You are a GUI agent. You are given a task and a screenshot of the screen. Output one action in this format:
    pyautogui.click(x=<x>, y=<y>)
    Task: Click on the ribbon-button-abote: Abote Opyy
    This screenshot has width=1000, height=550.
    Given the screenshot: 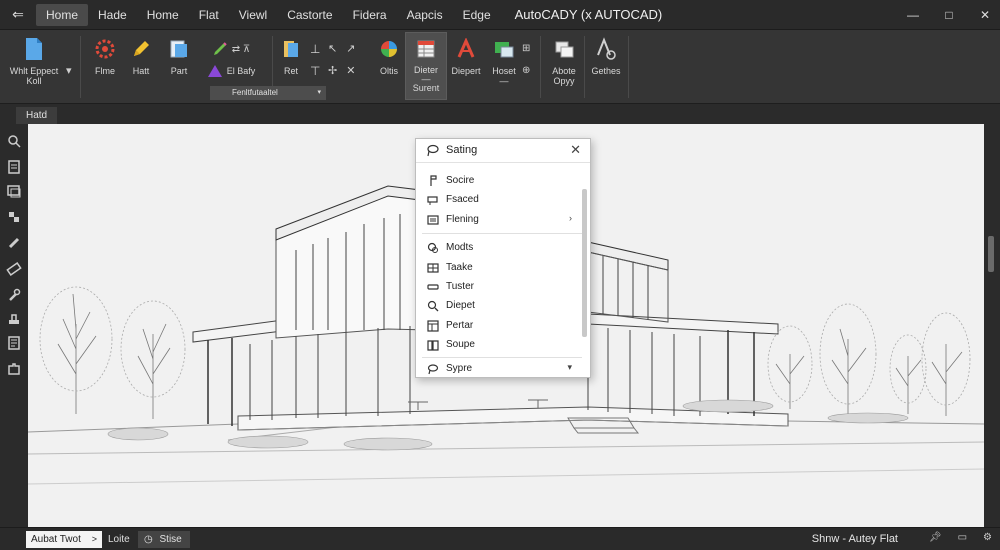 What is the action you would take?
    pyautogui.click(x=564, y=61)
    